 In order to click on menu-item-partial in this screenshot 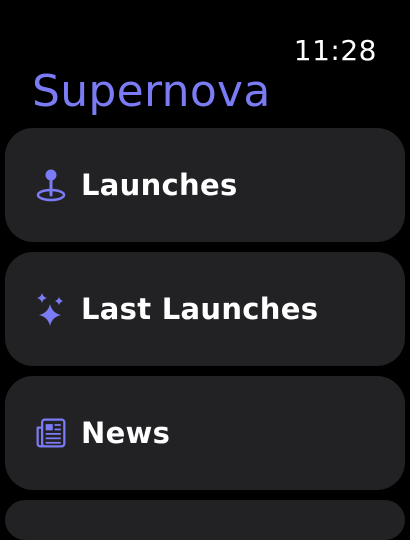, I will do `click(205, 520)`.